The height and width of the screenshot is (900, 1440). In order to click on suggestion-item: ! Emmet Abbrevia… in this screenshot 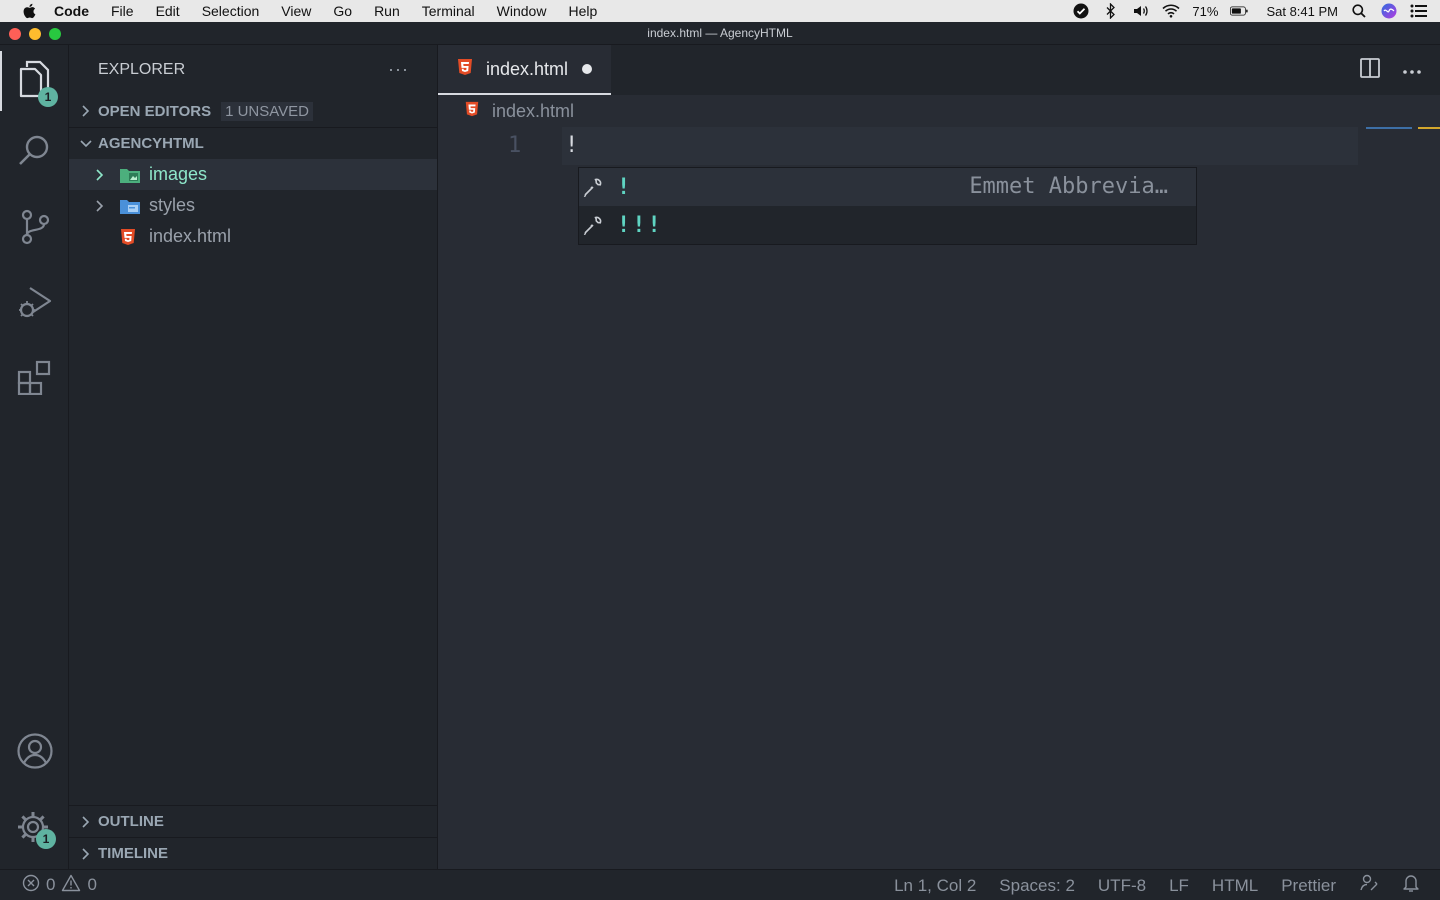, I will do `click(887, 187)`.